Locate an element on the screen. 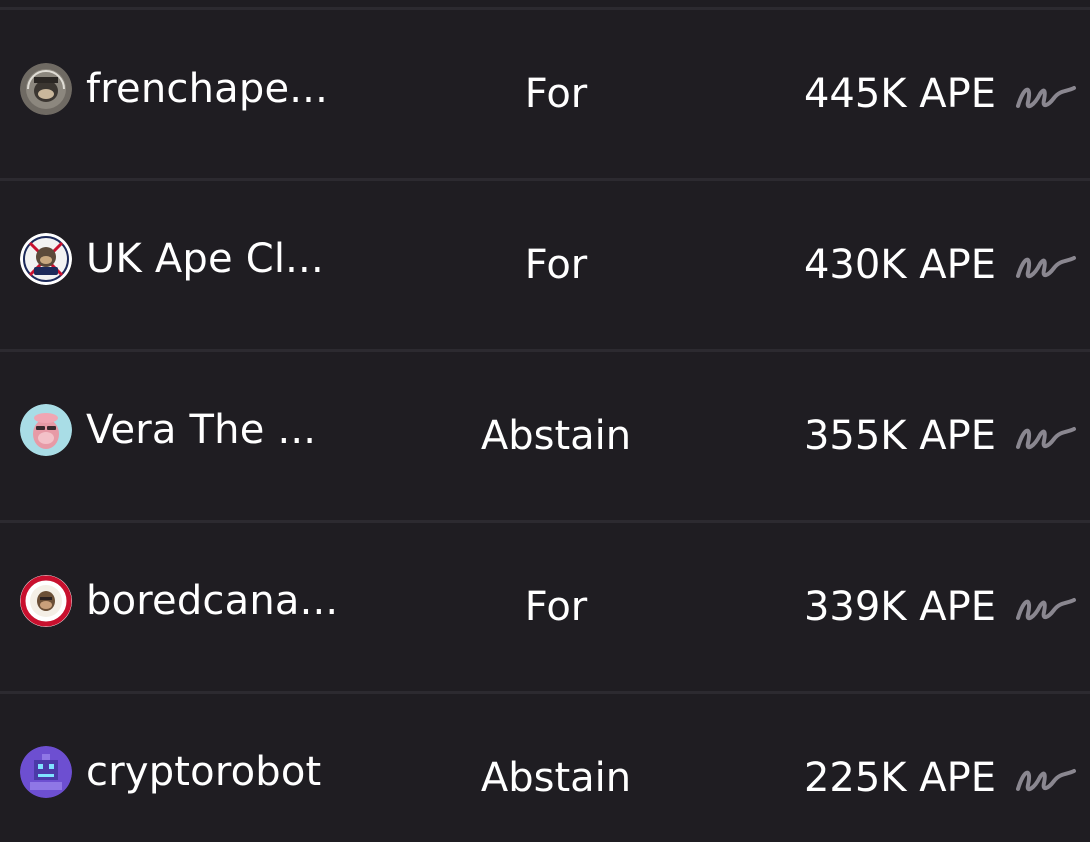 The image size is (1090, 842). voter-name: cryptorobot is located at coordinates (203, 772).